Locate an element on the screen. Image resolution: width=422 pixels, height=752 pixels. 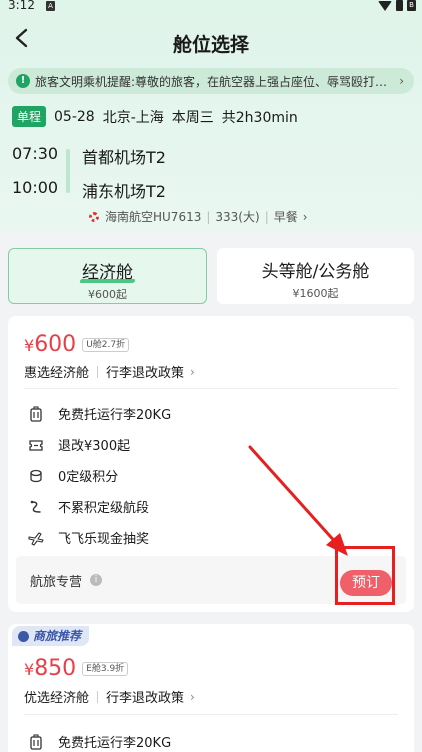
highlight-box is located at coordinates (365, 575).